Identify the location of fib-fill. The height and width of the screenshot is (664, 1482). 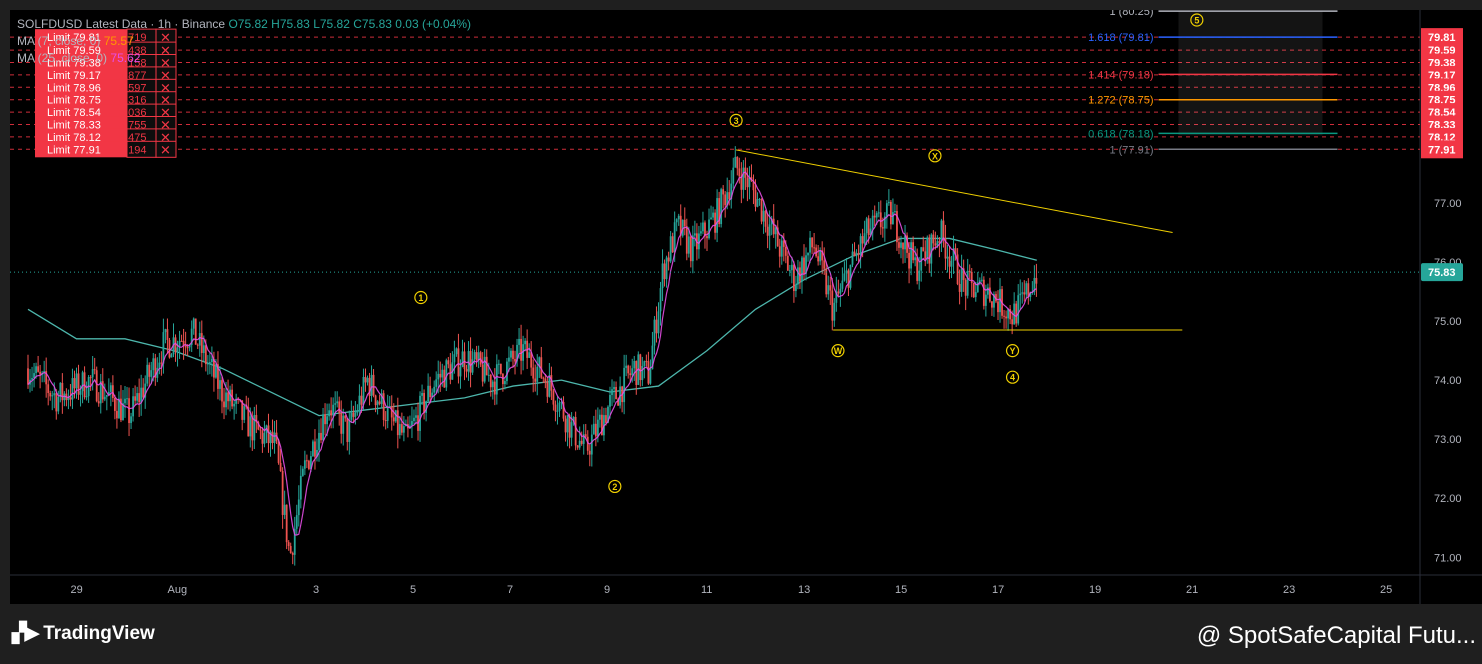
(1250, 73).